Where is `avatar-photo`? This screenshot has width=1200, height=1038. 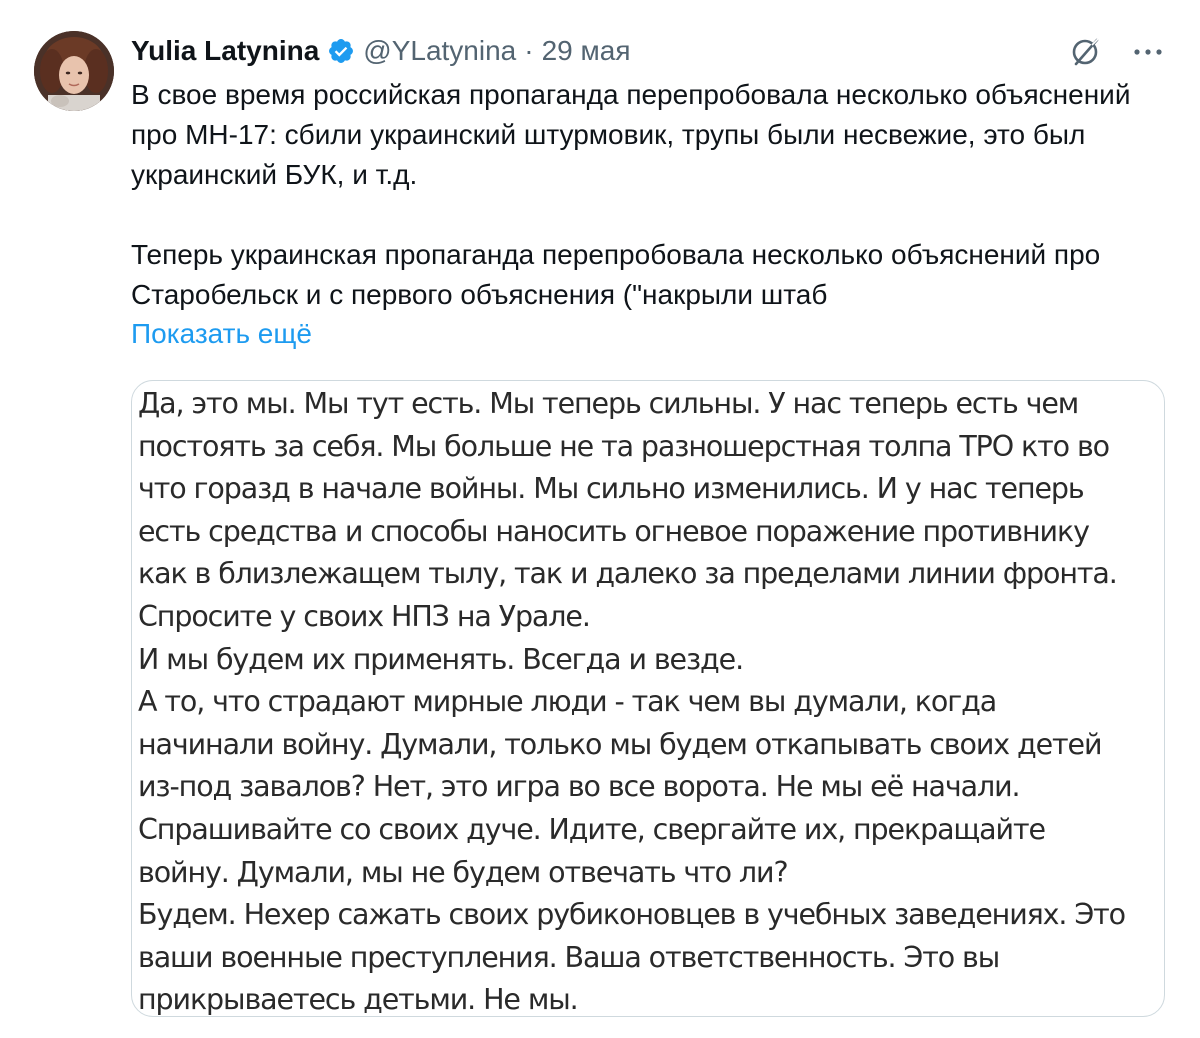 avatar-photo is located at coordinates (74, 71).